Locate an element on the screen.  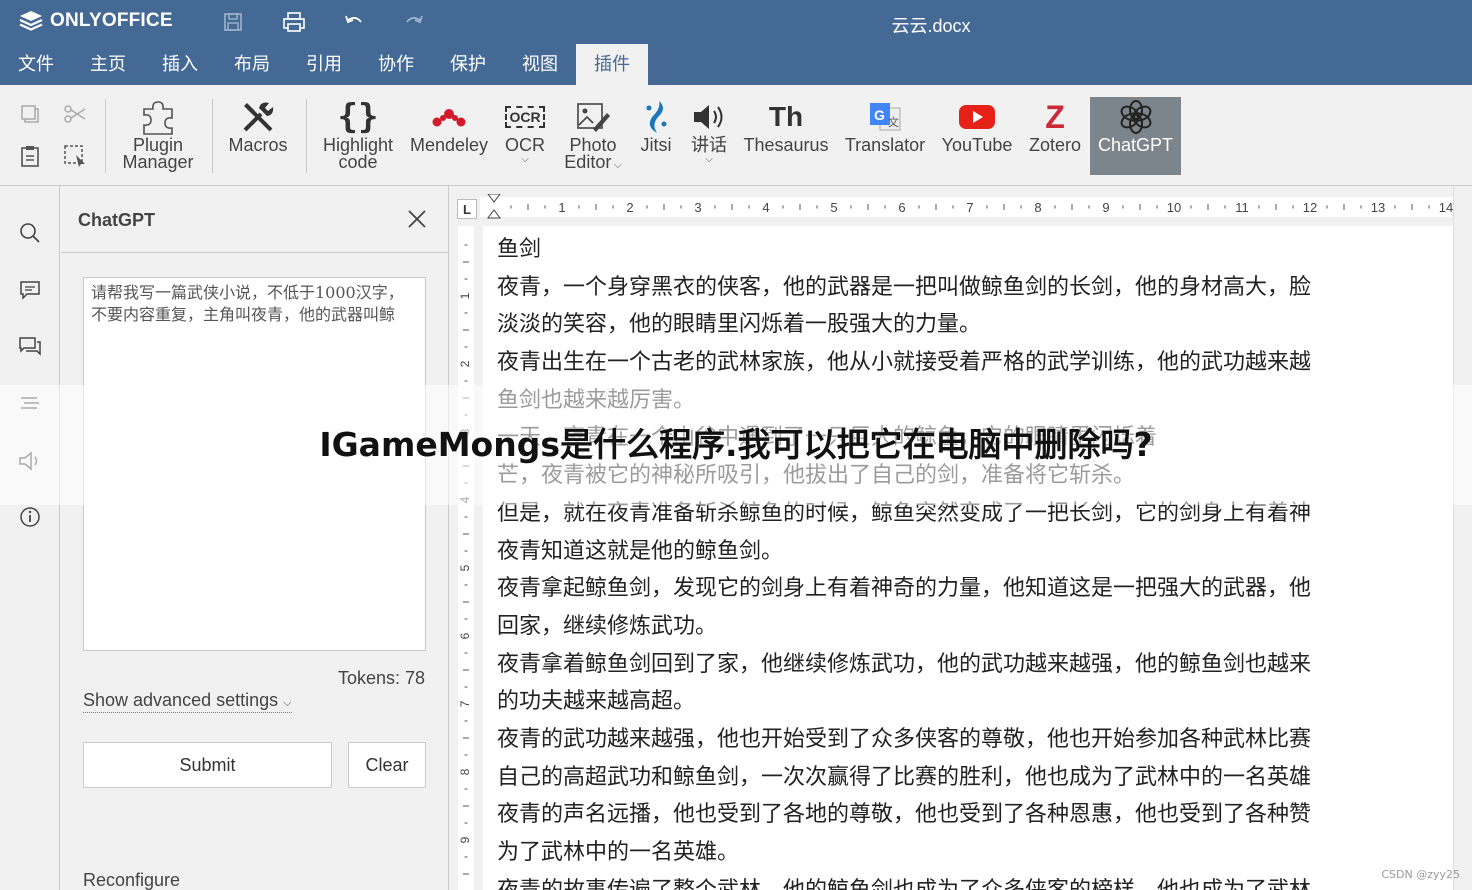
document-title: 云云.docx is located at coordinates (931, 26).